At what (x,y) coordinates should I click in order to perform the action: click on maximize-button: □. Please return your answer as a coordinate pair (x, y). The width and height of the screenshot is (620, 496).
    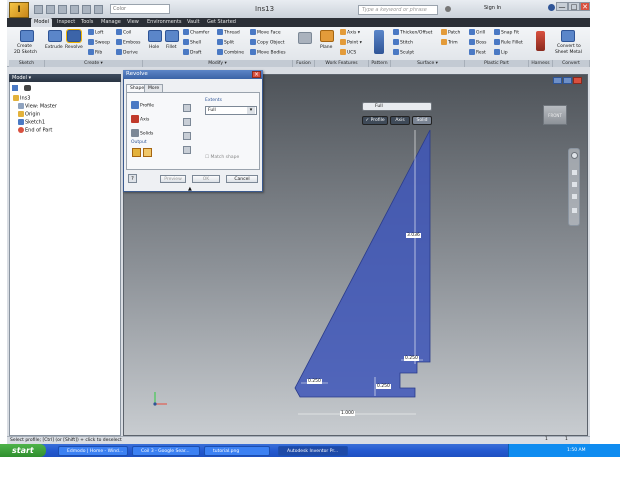
    Looking at the image, I should click on (574, 6).